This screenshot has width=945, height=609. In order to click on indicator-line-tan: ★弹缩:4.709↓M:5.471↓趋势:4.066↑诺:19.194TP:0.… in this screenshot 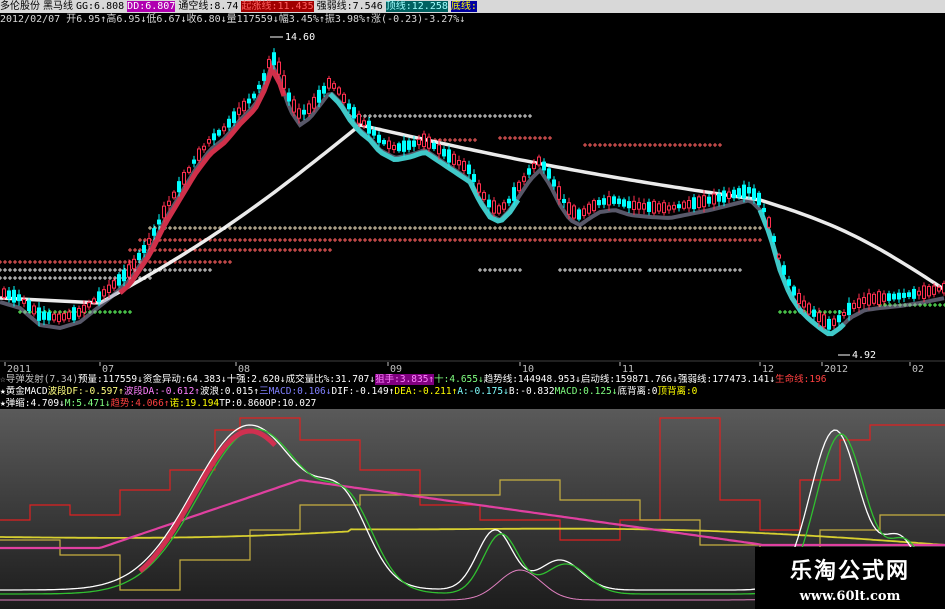, I will do `click(472, 403)`.